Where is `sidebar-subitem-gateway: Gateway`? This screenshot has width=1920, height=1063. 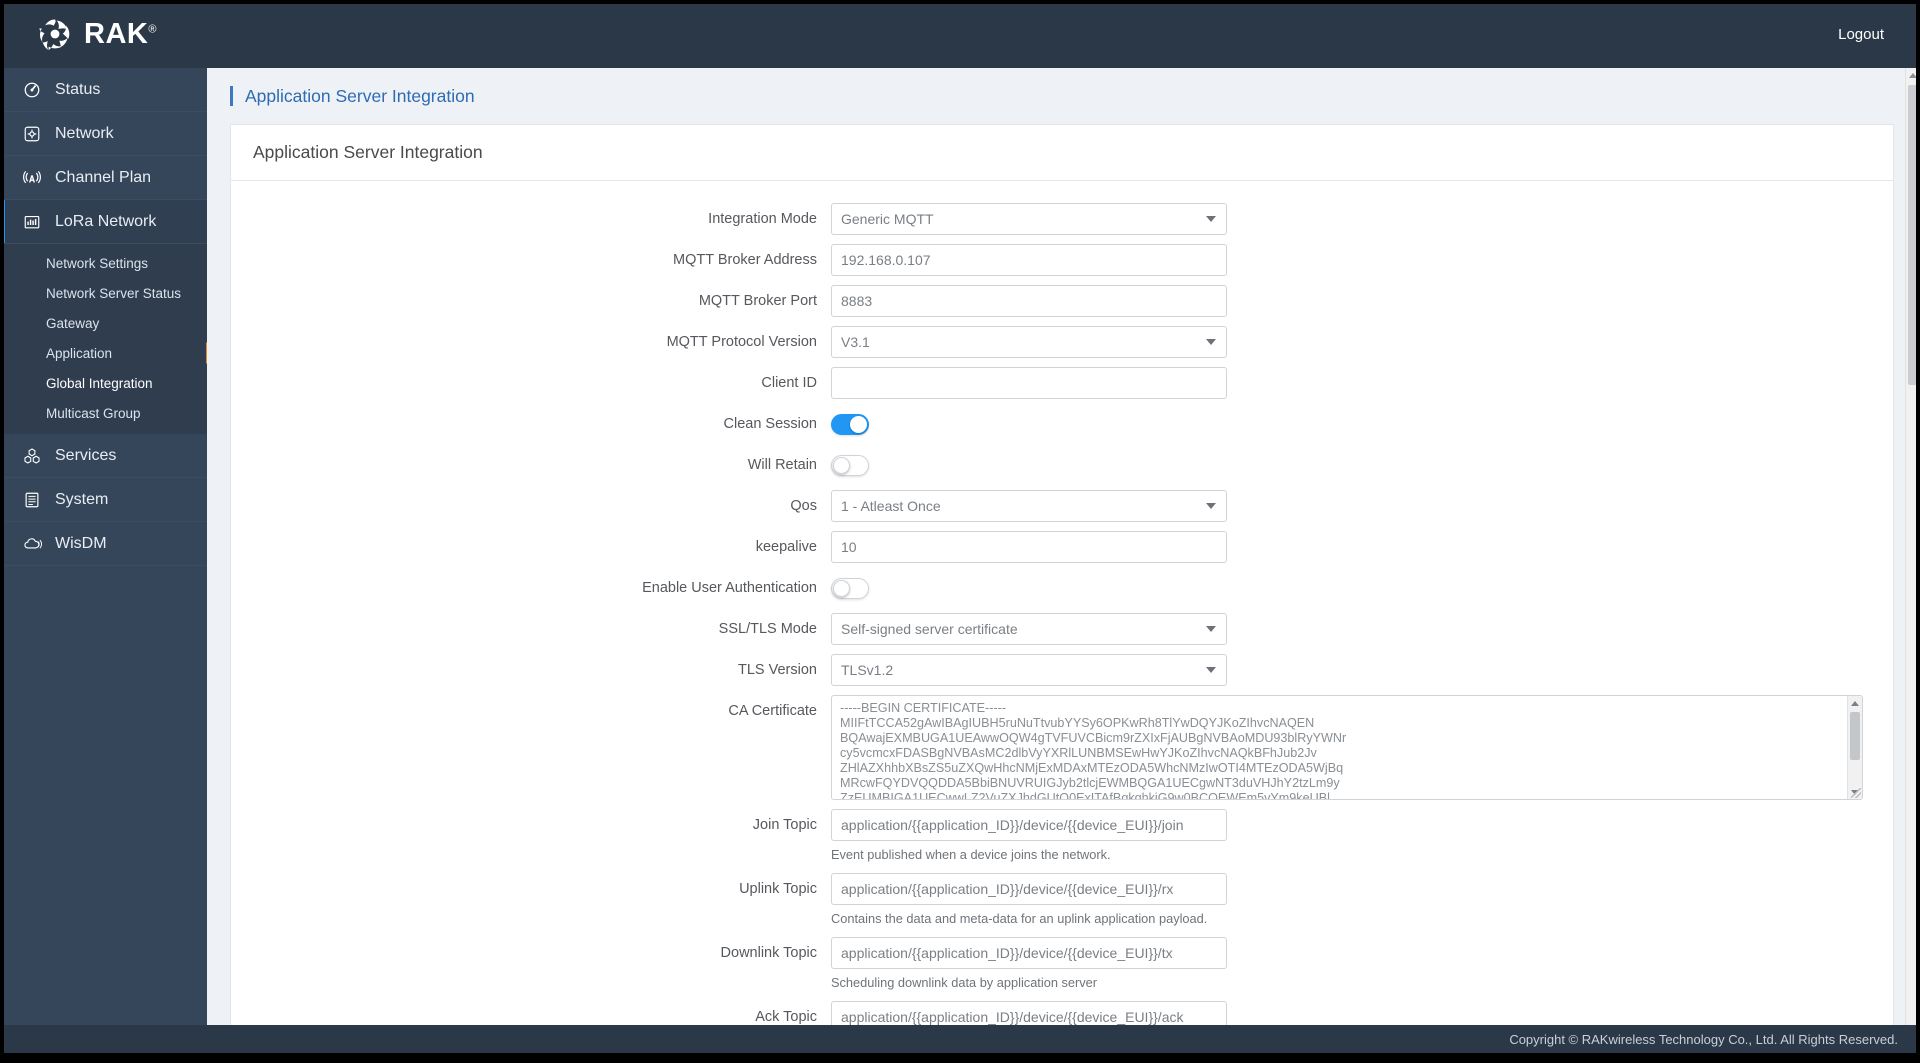 sidebar-subitem-gateway: Gateway is located at coordinates (103, 323).